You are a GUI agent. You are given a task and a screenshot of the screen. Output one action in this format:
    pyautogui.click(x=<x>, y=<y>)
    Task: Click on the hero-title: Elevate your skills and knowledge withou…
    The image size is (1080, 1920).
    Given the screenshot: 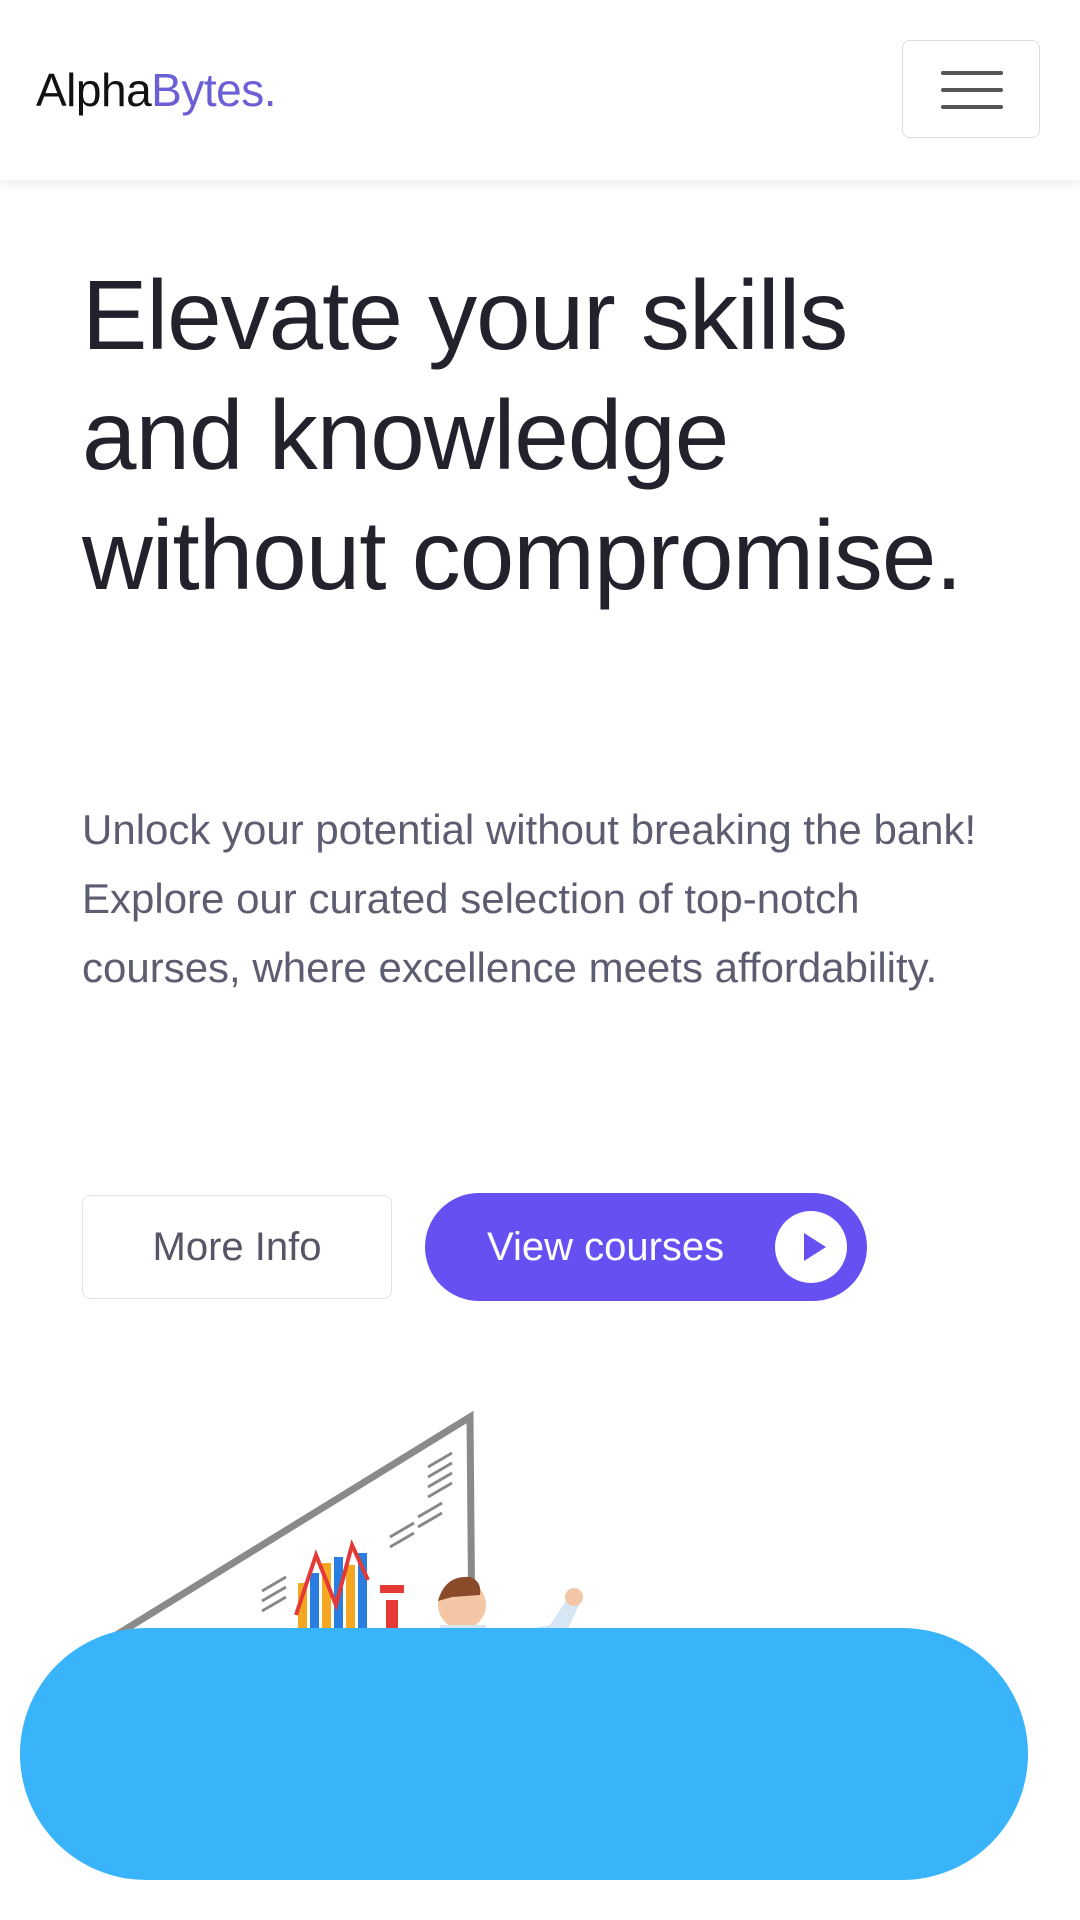 What is the action you would take?
    pyautogui.click(x=522, y=435)
    